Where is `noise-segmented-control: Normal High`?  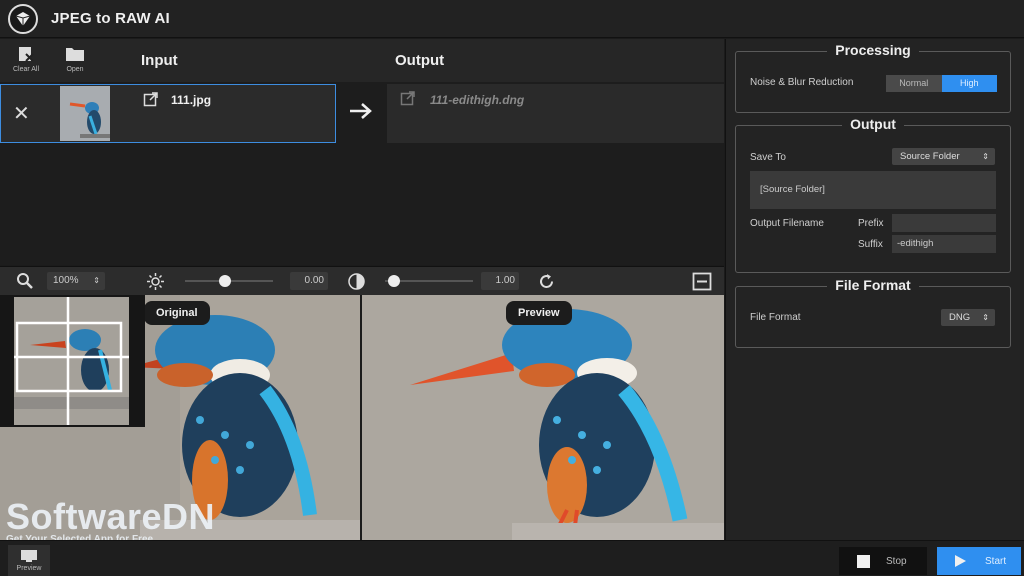 noise-segmented-control: Normal High is located at coordinates (941, 83).